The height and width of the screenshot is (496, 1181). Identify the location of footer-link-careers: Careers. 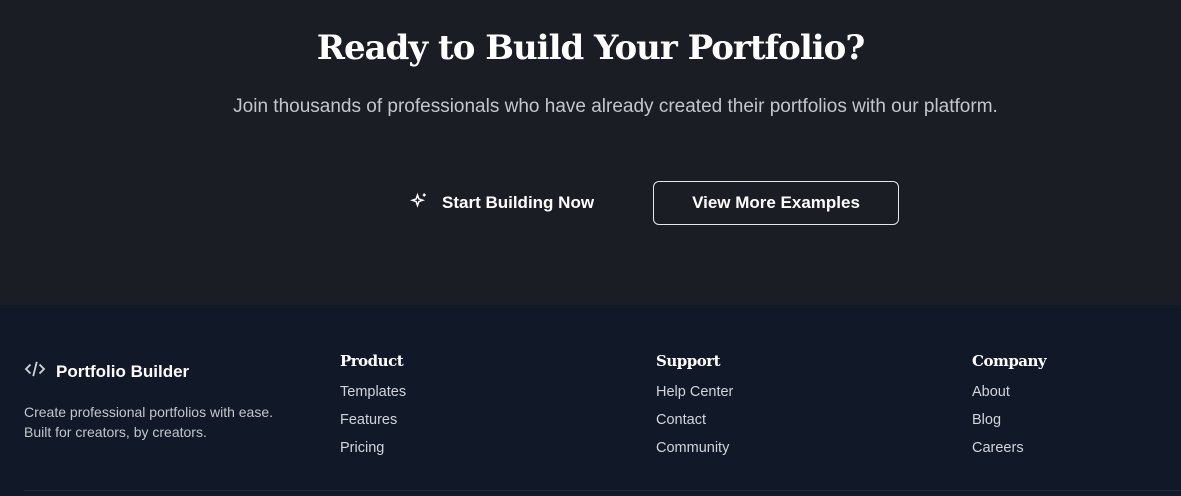
(1009, 448).